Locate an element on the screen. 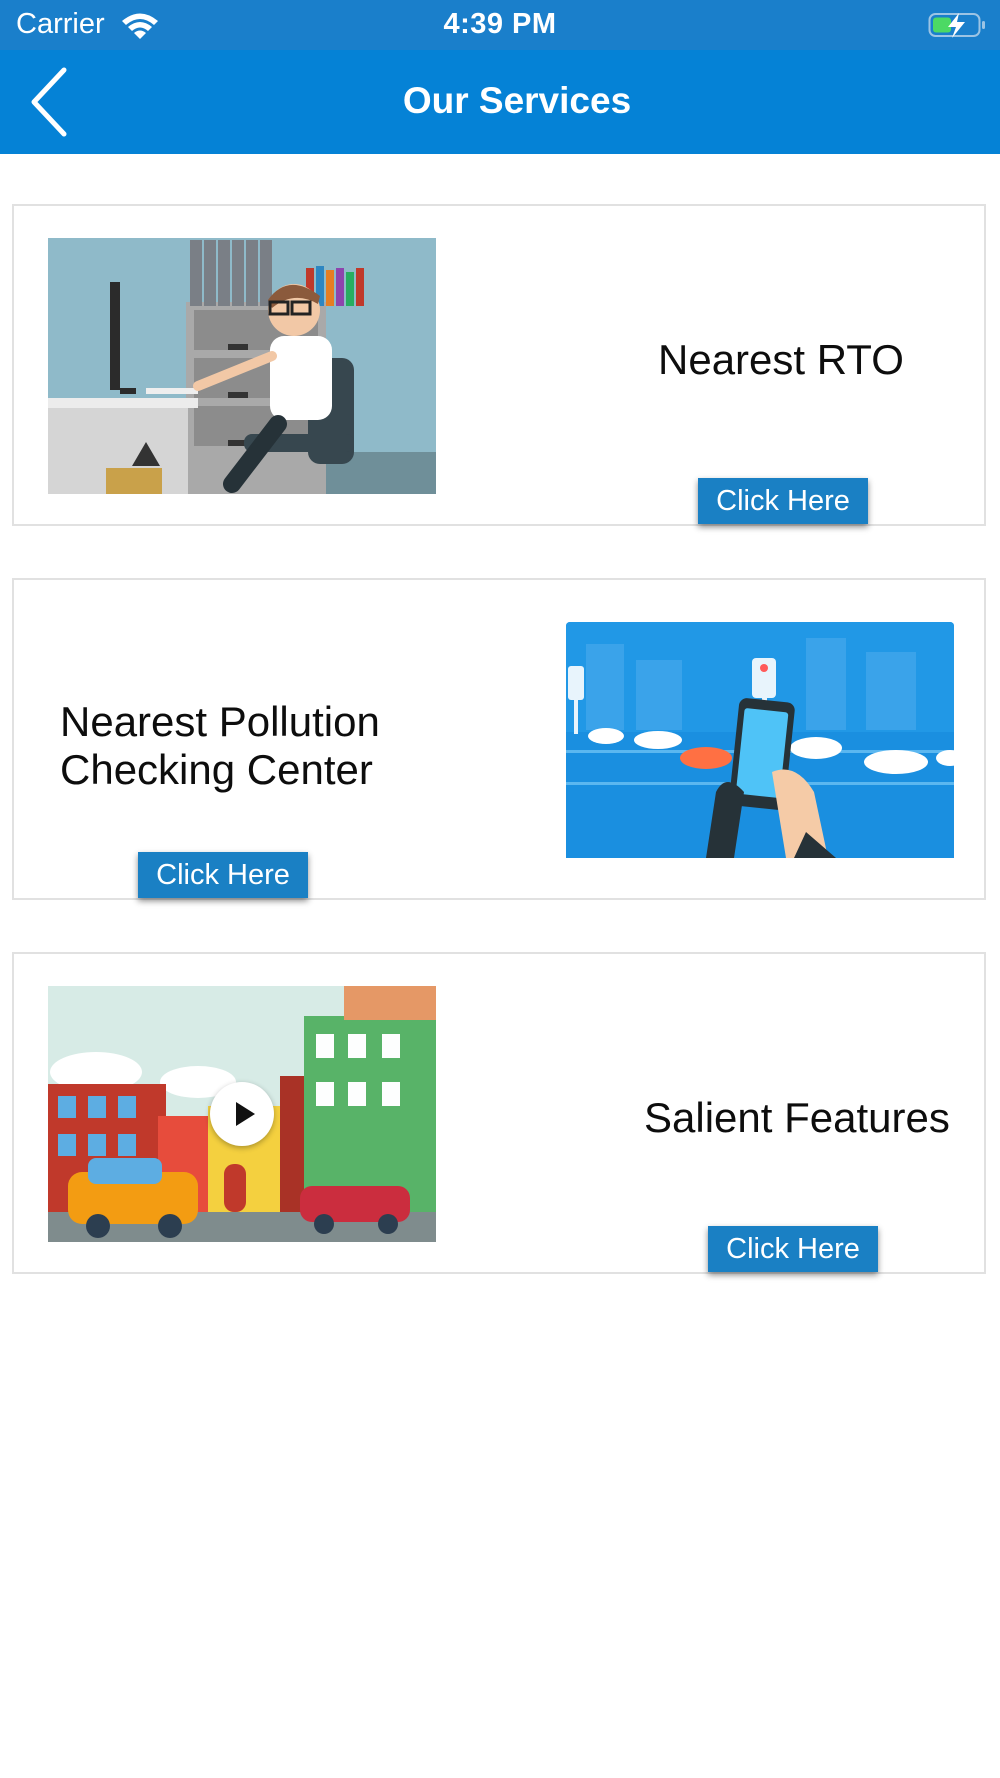 This screenshot has height=1778, width=1000. service-title-line: Checking Center is located at coordinates (216, 769).